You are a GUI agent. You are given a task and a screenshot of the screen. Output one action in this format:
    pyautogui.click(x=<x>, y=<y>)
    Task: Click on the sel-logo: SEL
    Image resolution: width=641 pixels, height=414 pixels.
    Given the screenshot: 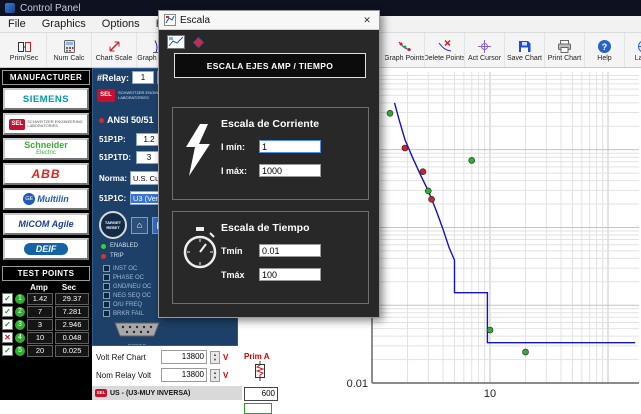 What is the action you would take?
    pyautogui.click(x=17, y=124)
    